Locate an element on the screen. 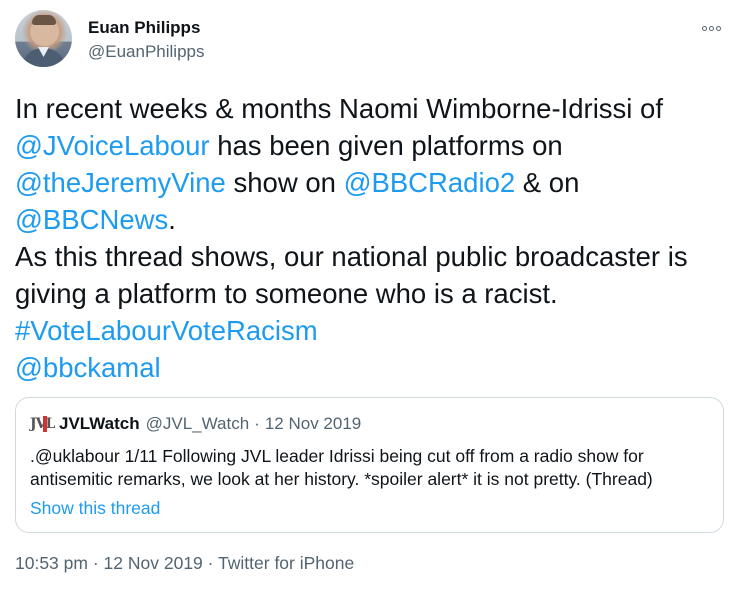 This screenshot has height=597, width=737. avatar-hair is located at coordinates (44, 20).